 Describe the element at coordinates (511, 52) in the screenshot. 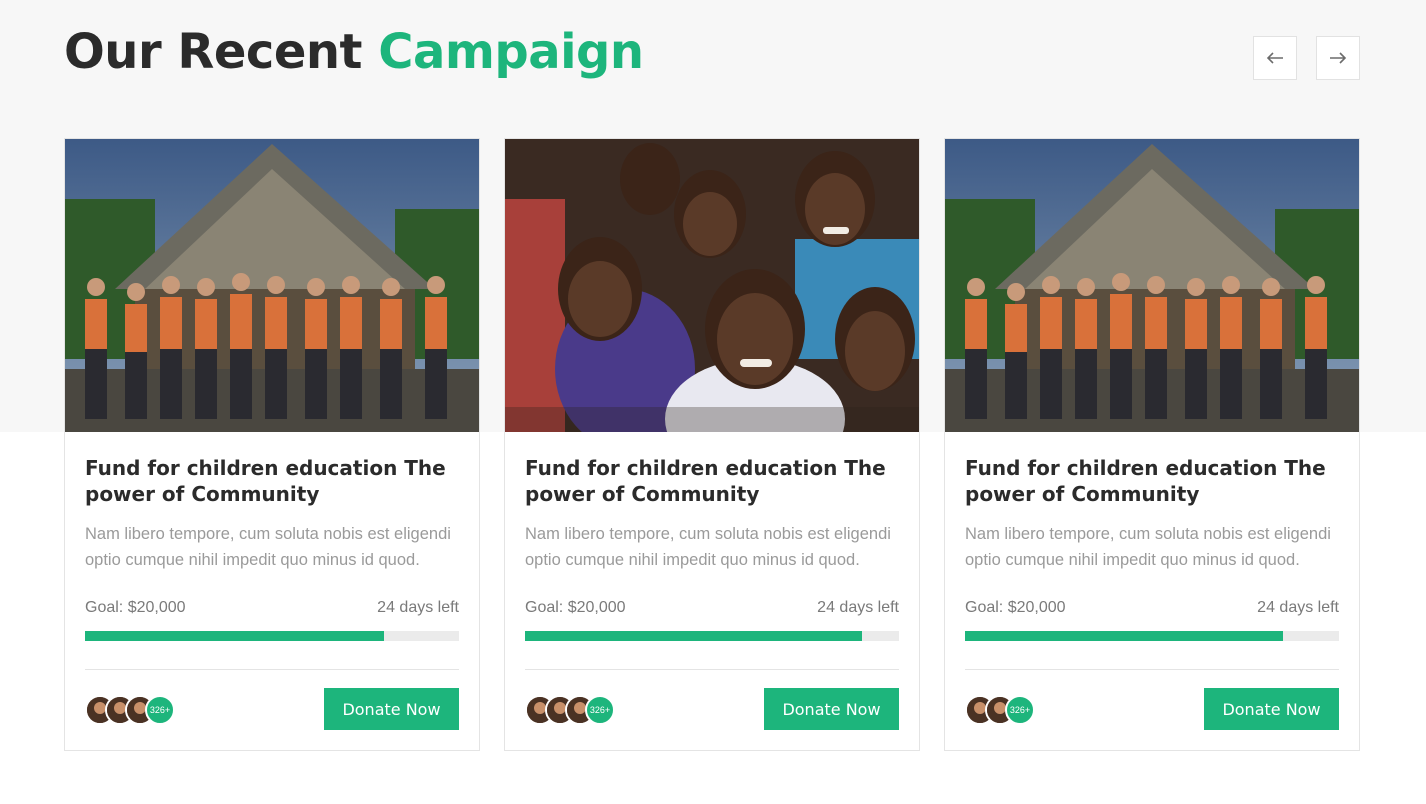

I see `title-accent: Campaign` at that location.